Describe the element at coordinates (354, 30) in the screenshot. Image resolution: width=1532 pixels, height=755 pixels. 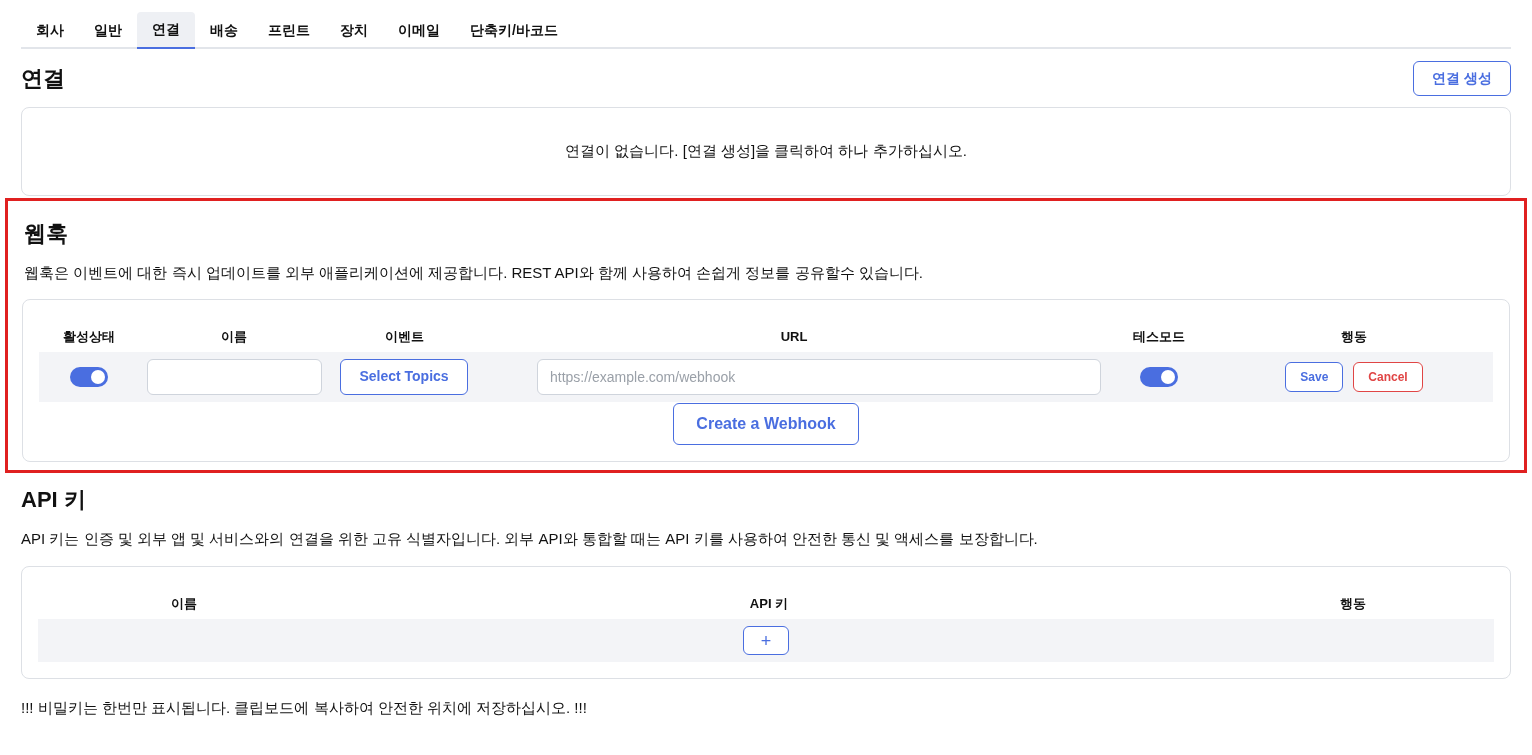
I see `tab: 장치` at that location.